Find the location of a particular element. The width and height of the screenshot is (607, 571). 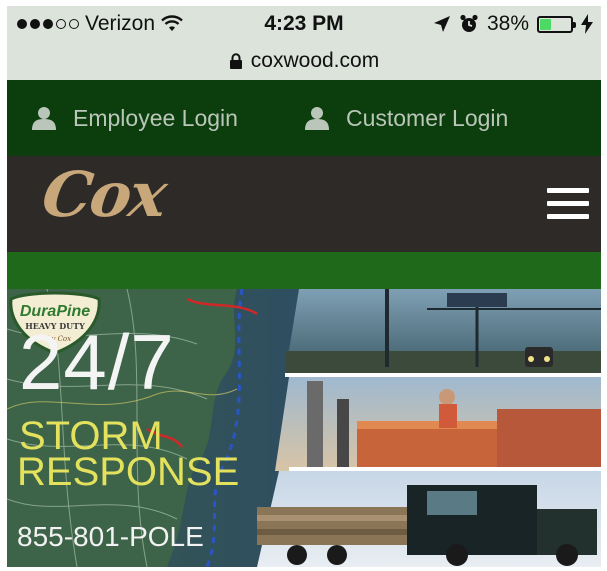

signal-strength-icon is located at coordinates (48, 24).